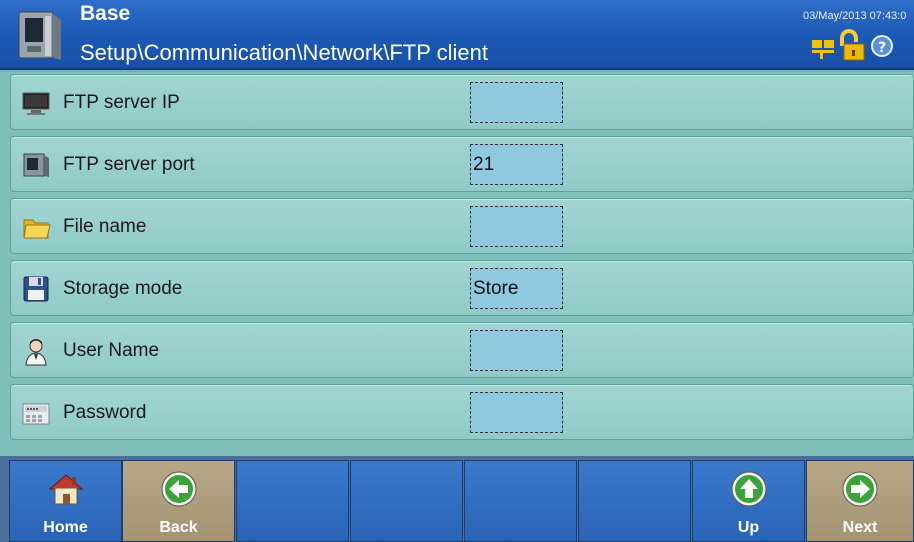  I want to click on back-arrow-icon, so click(178, 489).